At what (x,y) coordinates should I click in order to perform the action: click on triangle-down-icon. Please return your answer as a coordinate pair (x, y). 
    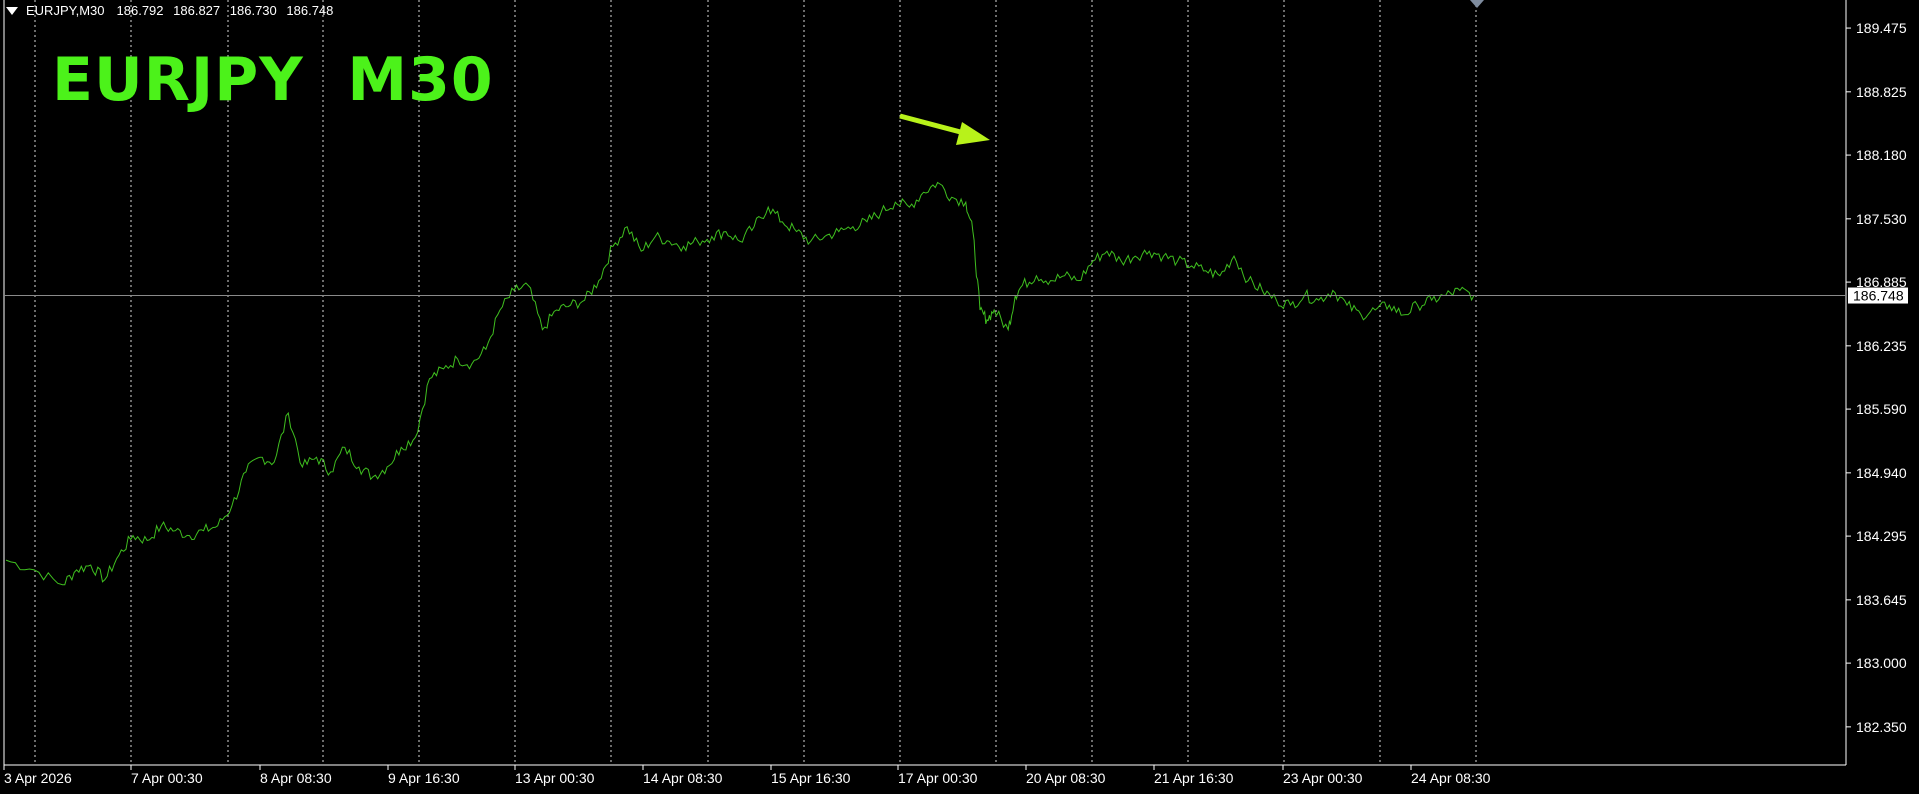
    Looking at the image, I should click on (12, 11).